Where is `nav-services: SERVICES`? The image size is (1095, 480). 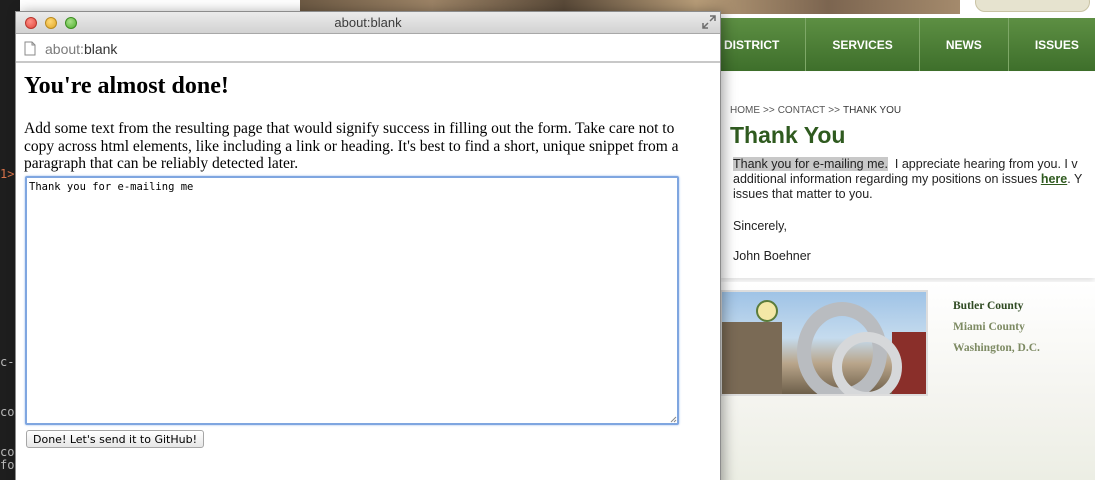
nav-services: SERVICES is located at coordinates (863, 44).